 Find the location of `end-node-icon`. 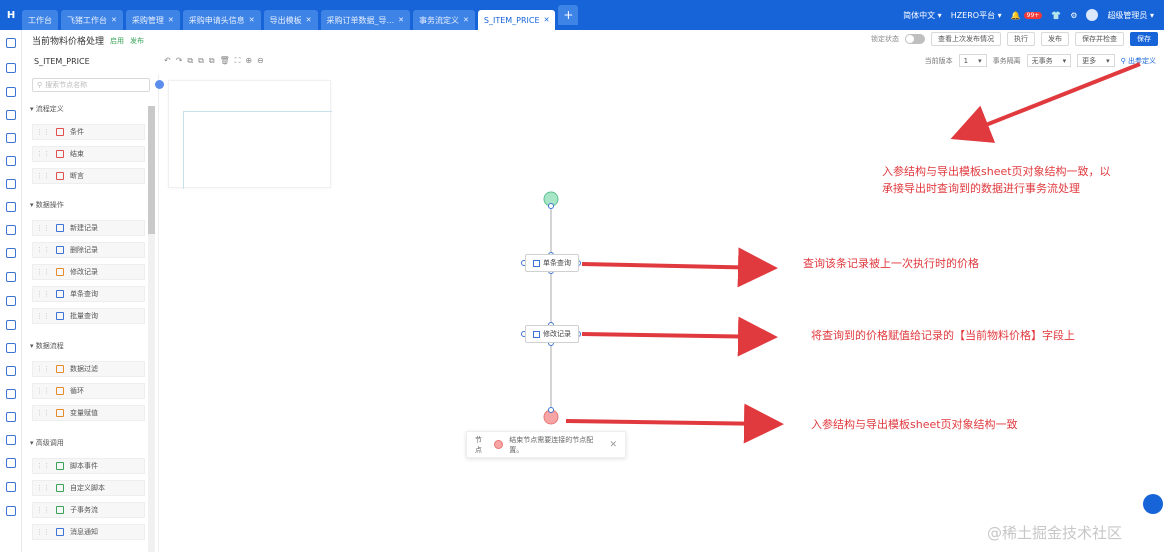

end-node-icon is located at coordinates (499, 444).